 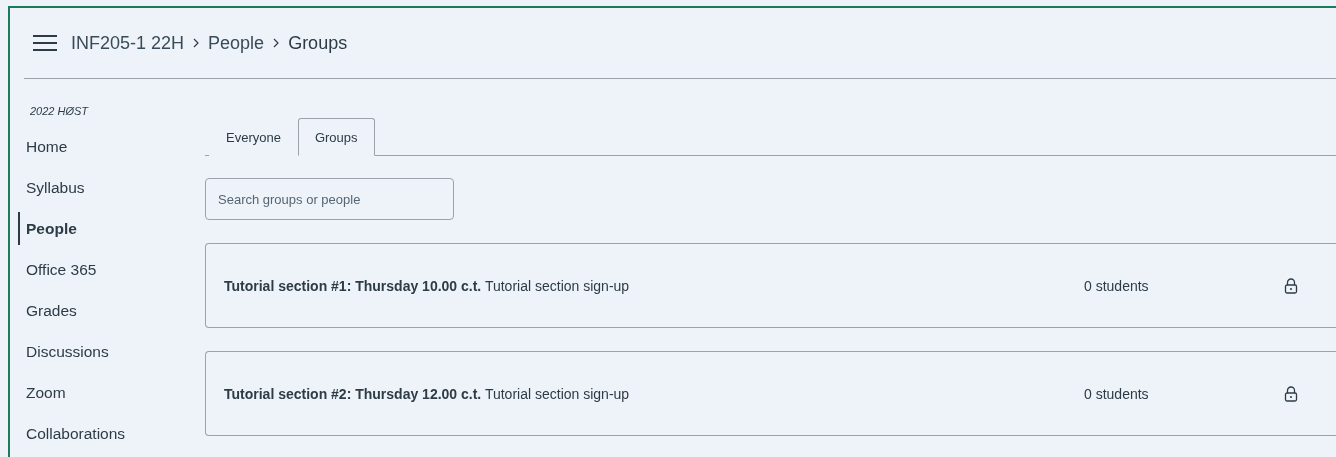 I want to click on sidebar-item: Collaborations, so click(x=111, y=433).